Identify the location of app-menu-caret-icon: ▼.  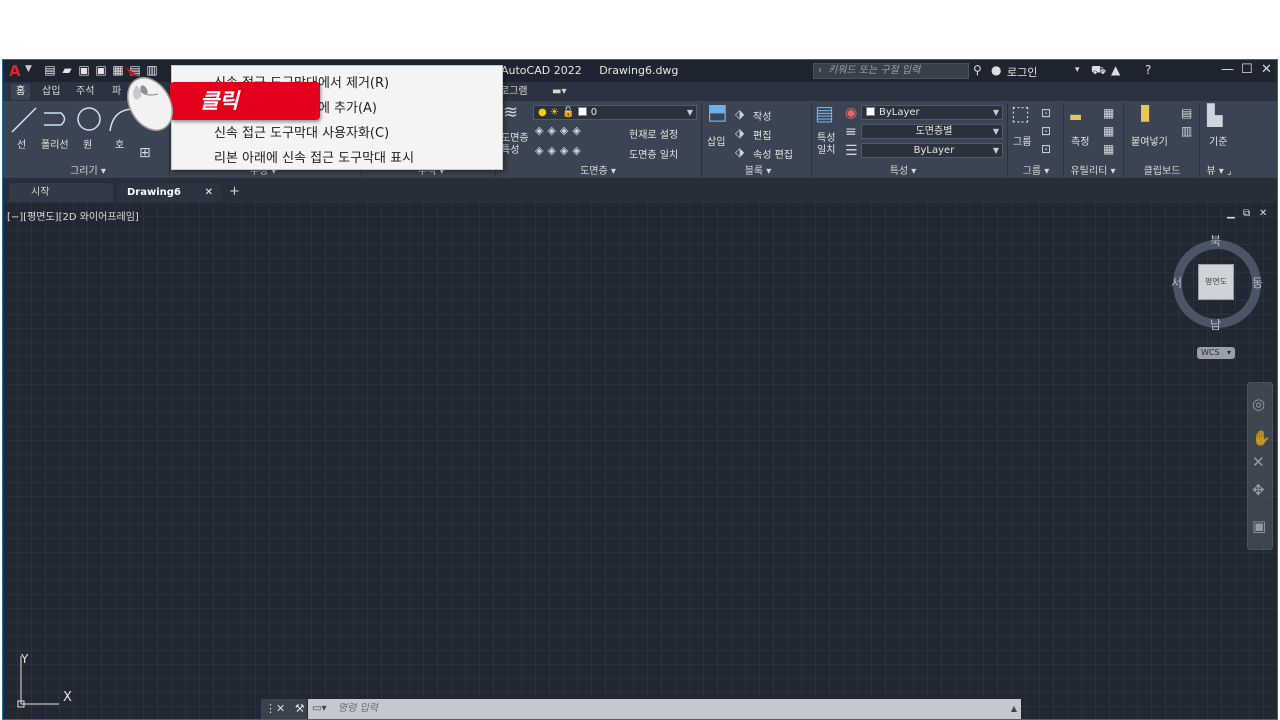
(28, 69).